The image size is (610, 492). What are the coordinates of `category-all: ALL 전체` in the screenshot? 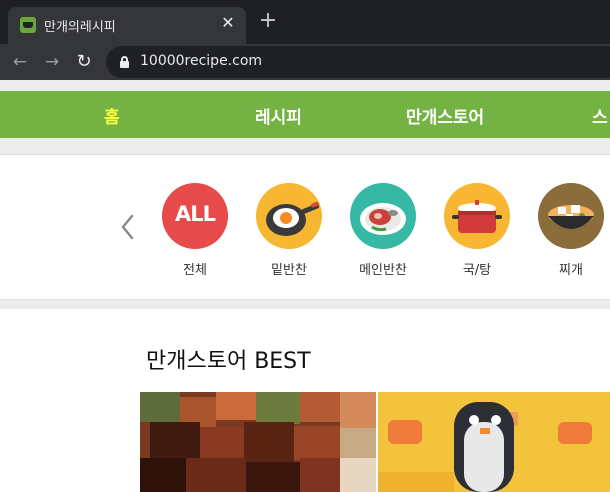 It's located at (195, 230).